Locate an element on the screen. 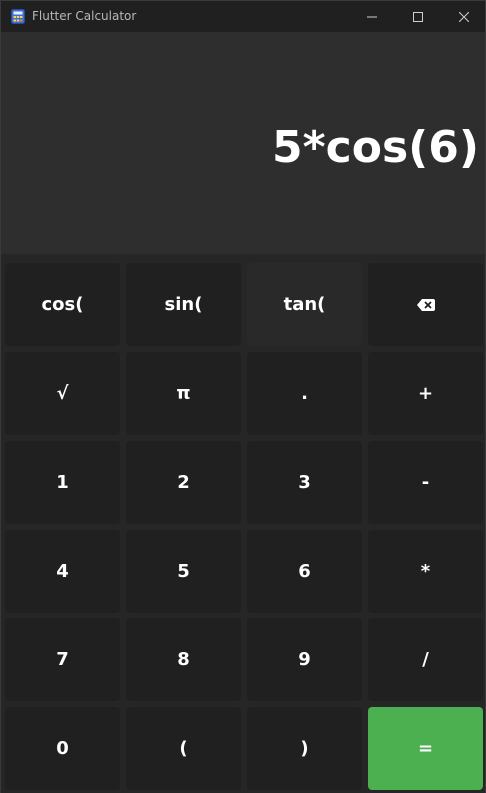  close-paren-button: ) is located at coordinates (304, 748).